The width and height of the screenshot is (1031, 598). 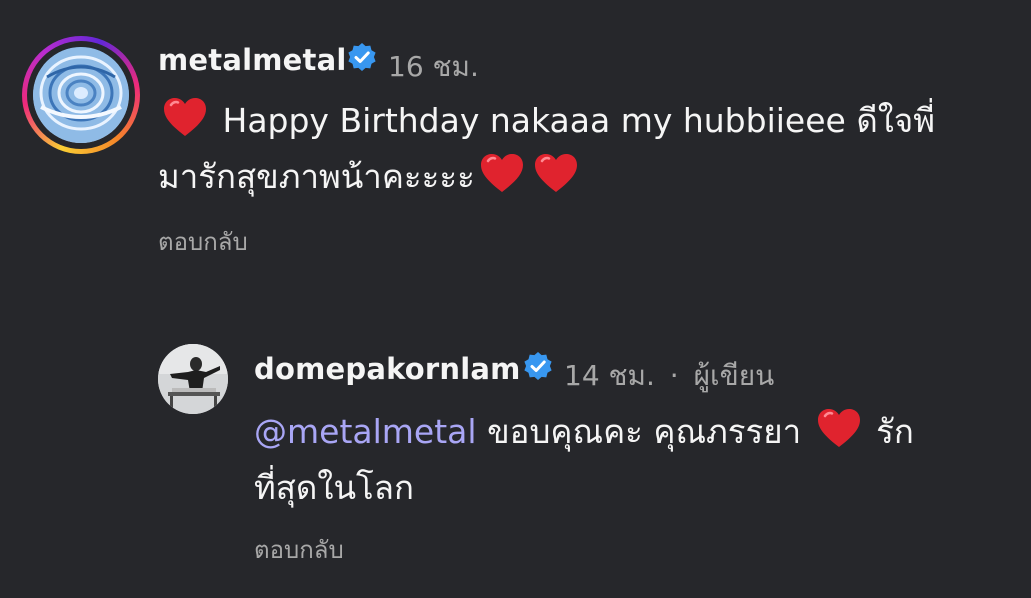 I want to click on avatar-domepakornlam, so click(x=193, y=379).